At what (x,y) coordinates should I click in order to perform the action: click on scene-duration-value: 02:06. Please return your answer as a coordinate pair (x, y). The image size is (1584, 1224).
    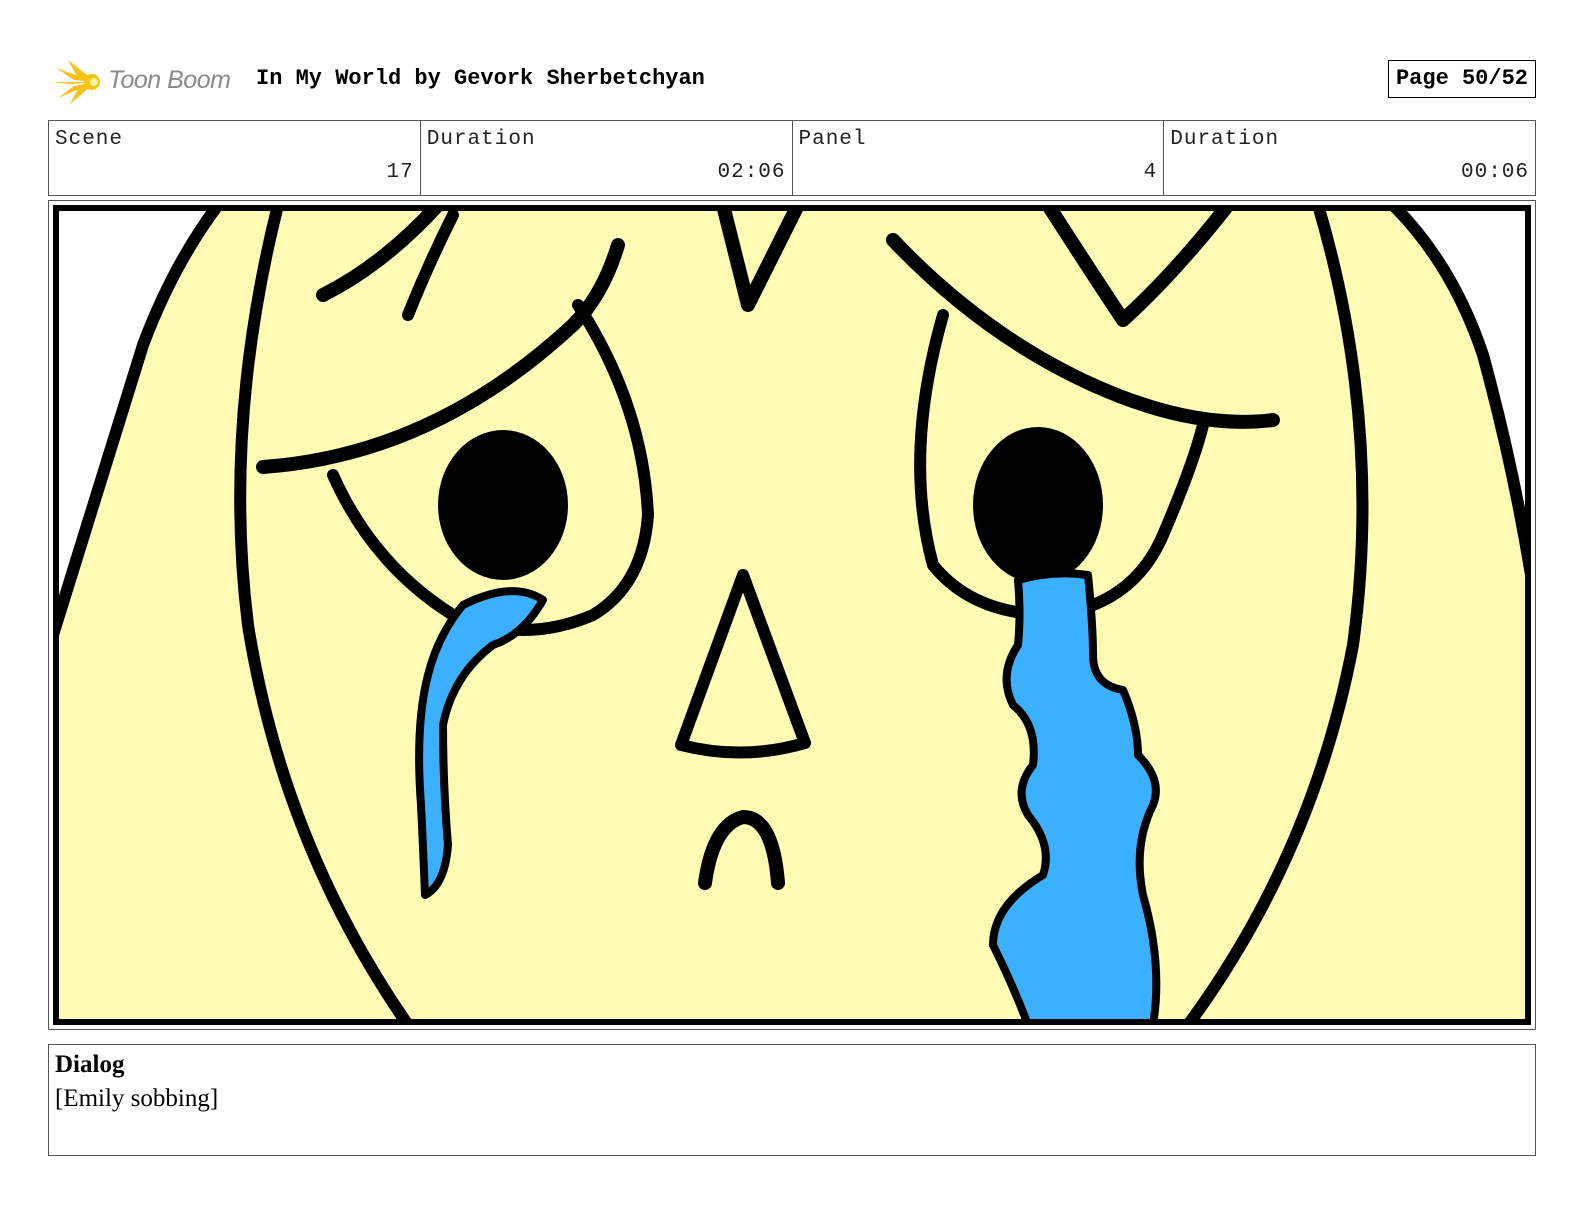
    Looking at the image, I should click on (751, 172).